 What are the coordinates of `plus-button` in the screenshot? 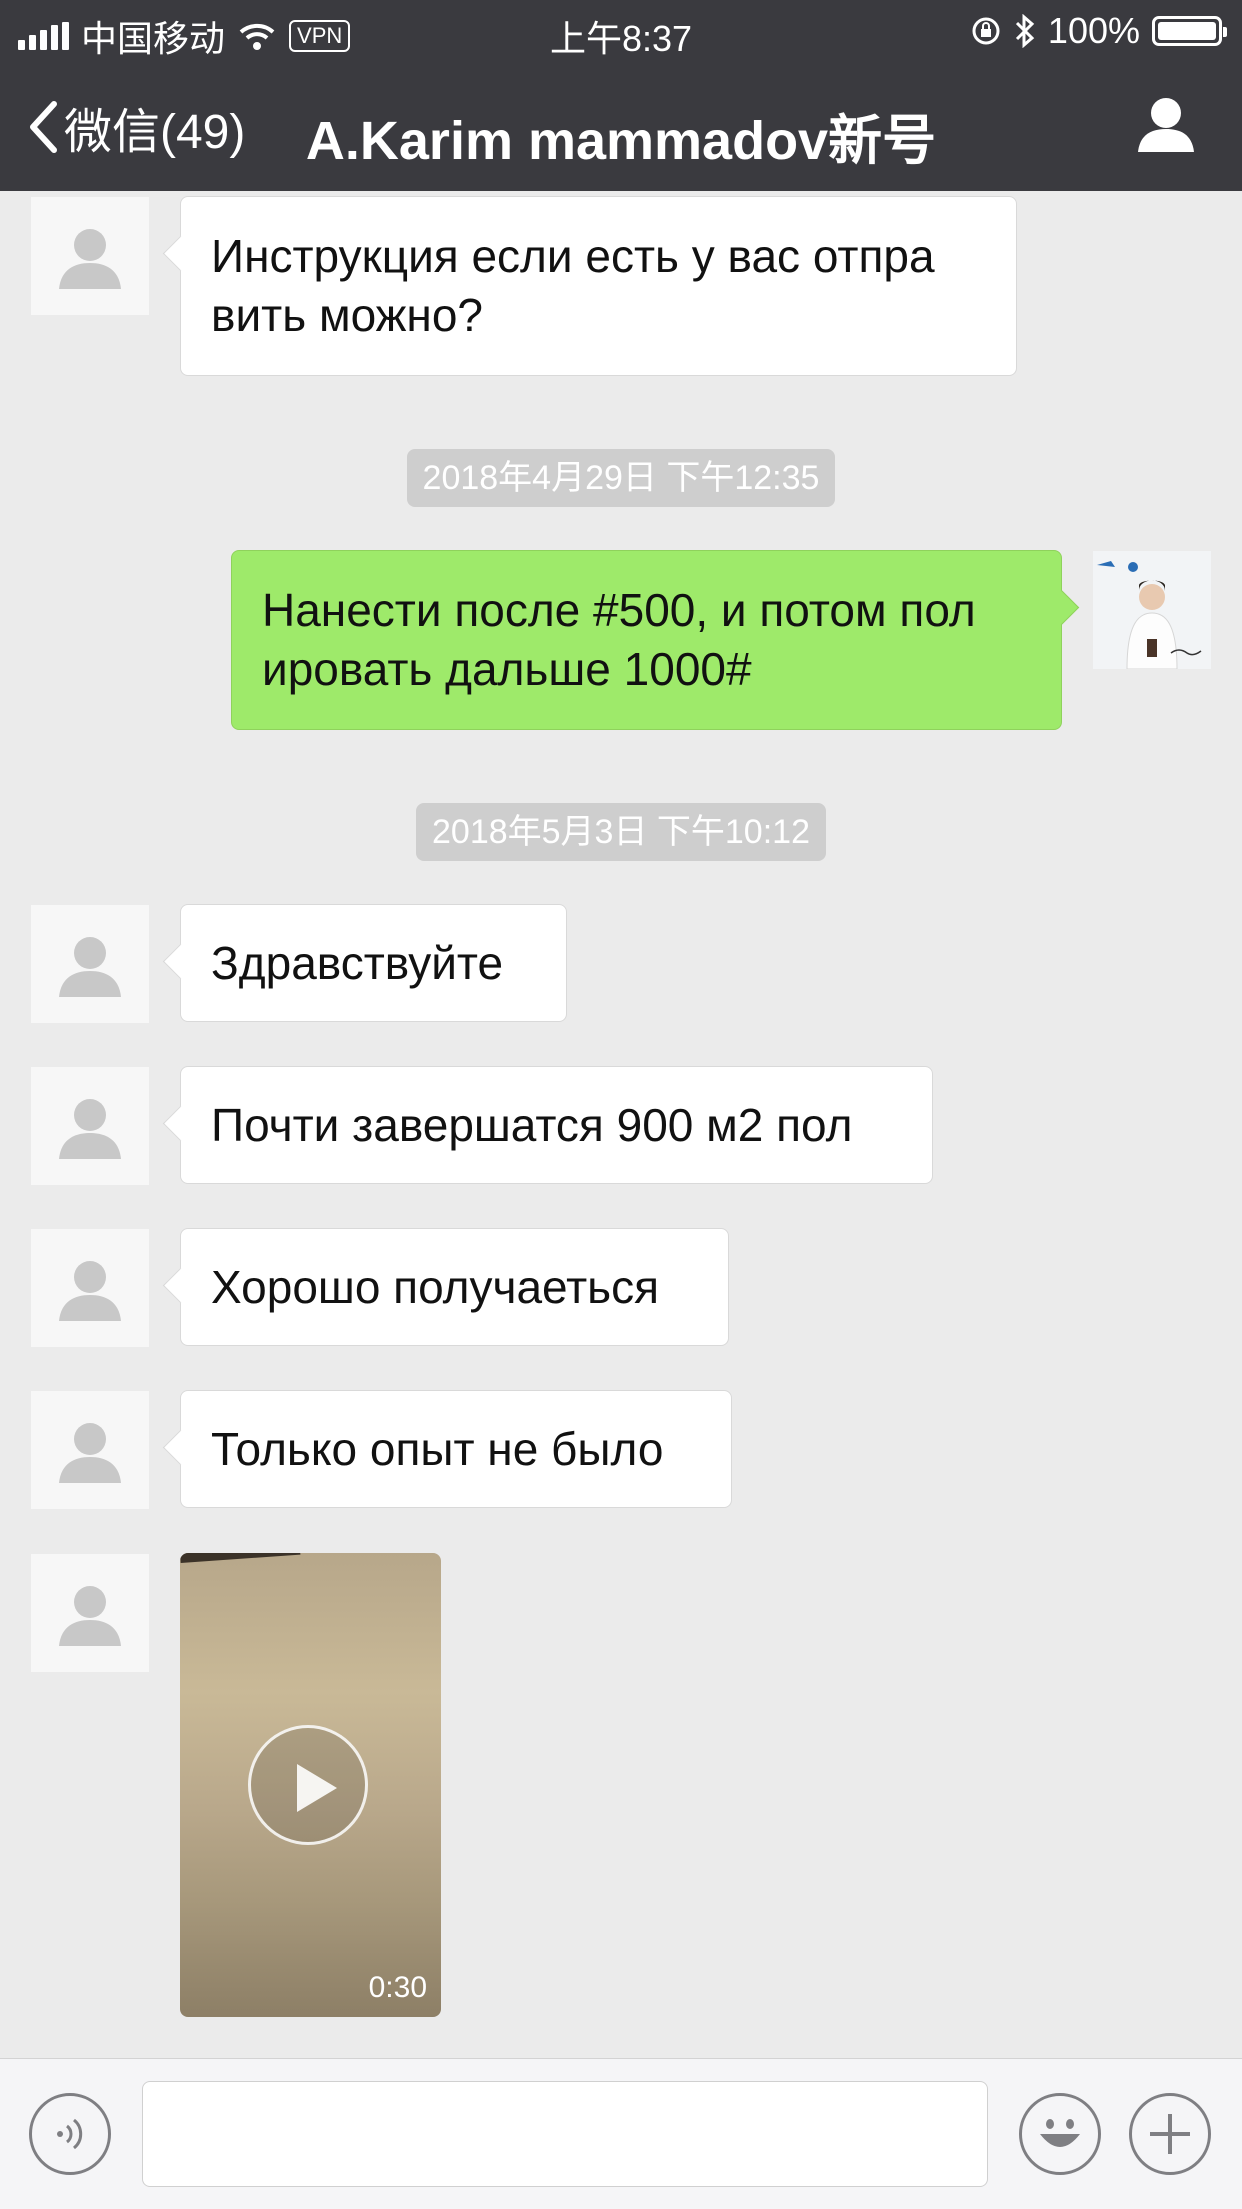 It's located at (1170, 2134).